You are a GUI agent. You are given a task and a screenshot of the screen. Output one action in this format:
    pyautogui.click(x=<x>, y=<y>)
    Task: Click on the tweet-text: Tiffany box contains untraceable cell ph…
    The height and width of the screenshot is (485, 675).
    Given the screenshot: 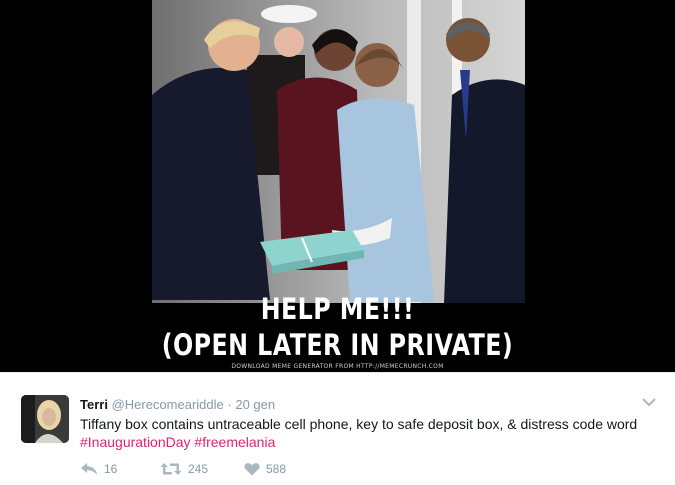 What is the action you would take?
    pyautogui.click(x=359, y=424)
    